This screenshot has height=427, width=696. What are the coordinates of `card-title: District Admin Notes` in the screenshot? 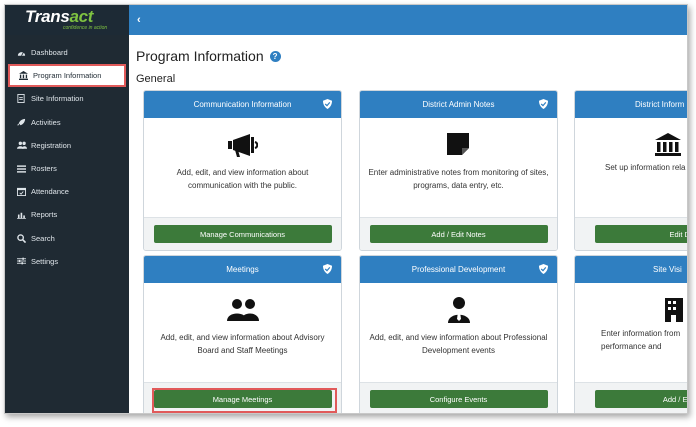 It's located at (458, 104).